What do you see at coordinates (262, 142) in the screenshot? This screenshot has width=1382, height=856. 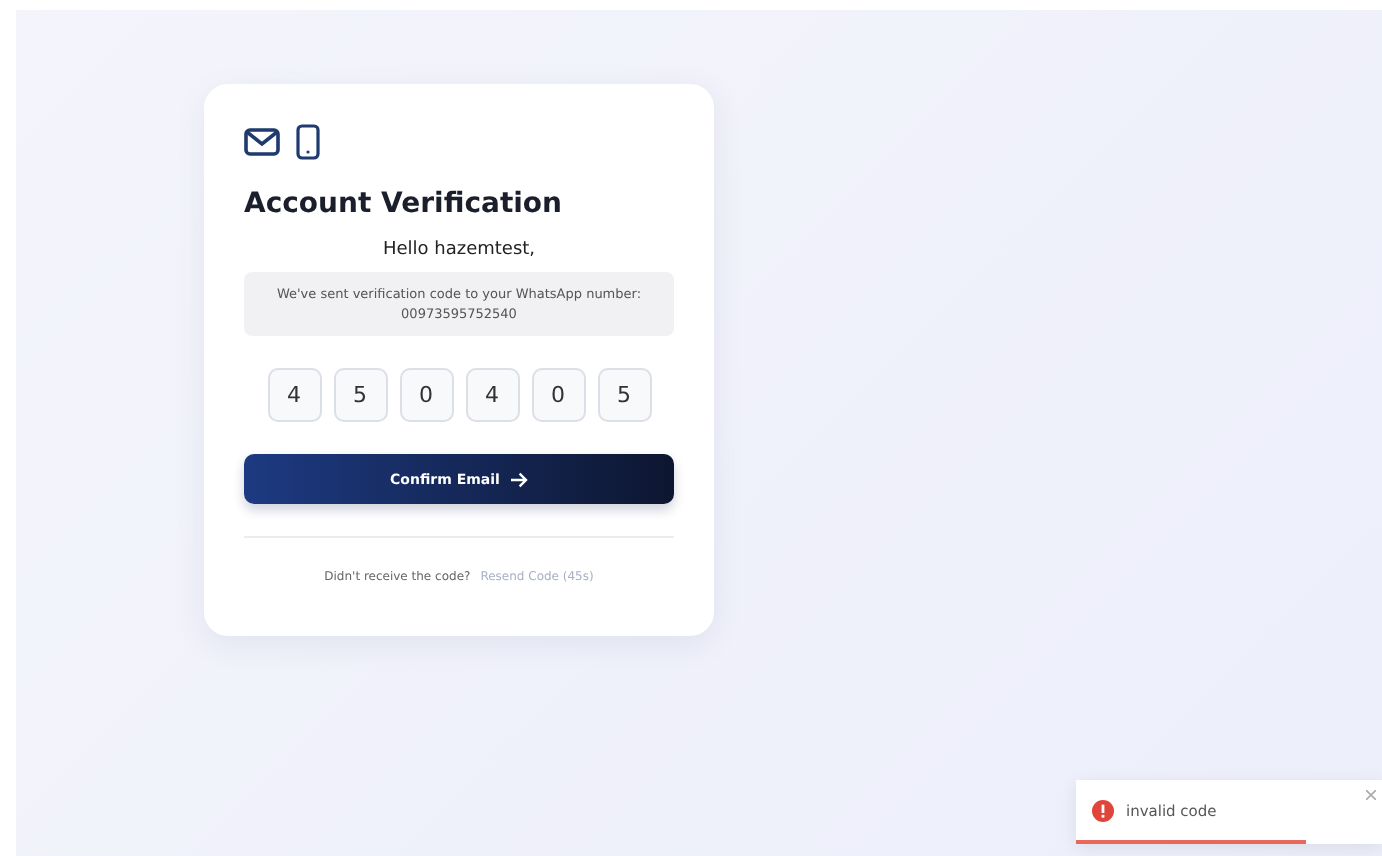 I see `mail-icon` at bounding box center [262, 142].